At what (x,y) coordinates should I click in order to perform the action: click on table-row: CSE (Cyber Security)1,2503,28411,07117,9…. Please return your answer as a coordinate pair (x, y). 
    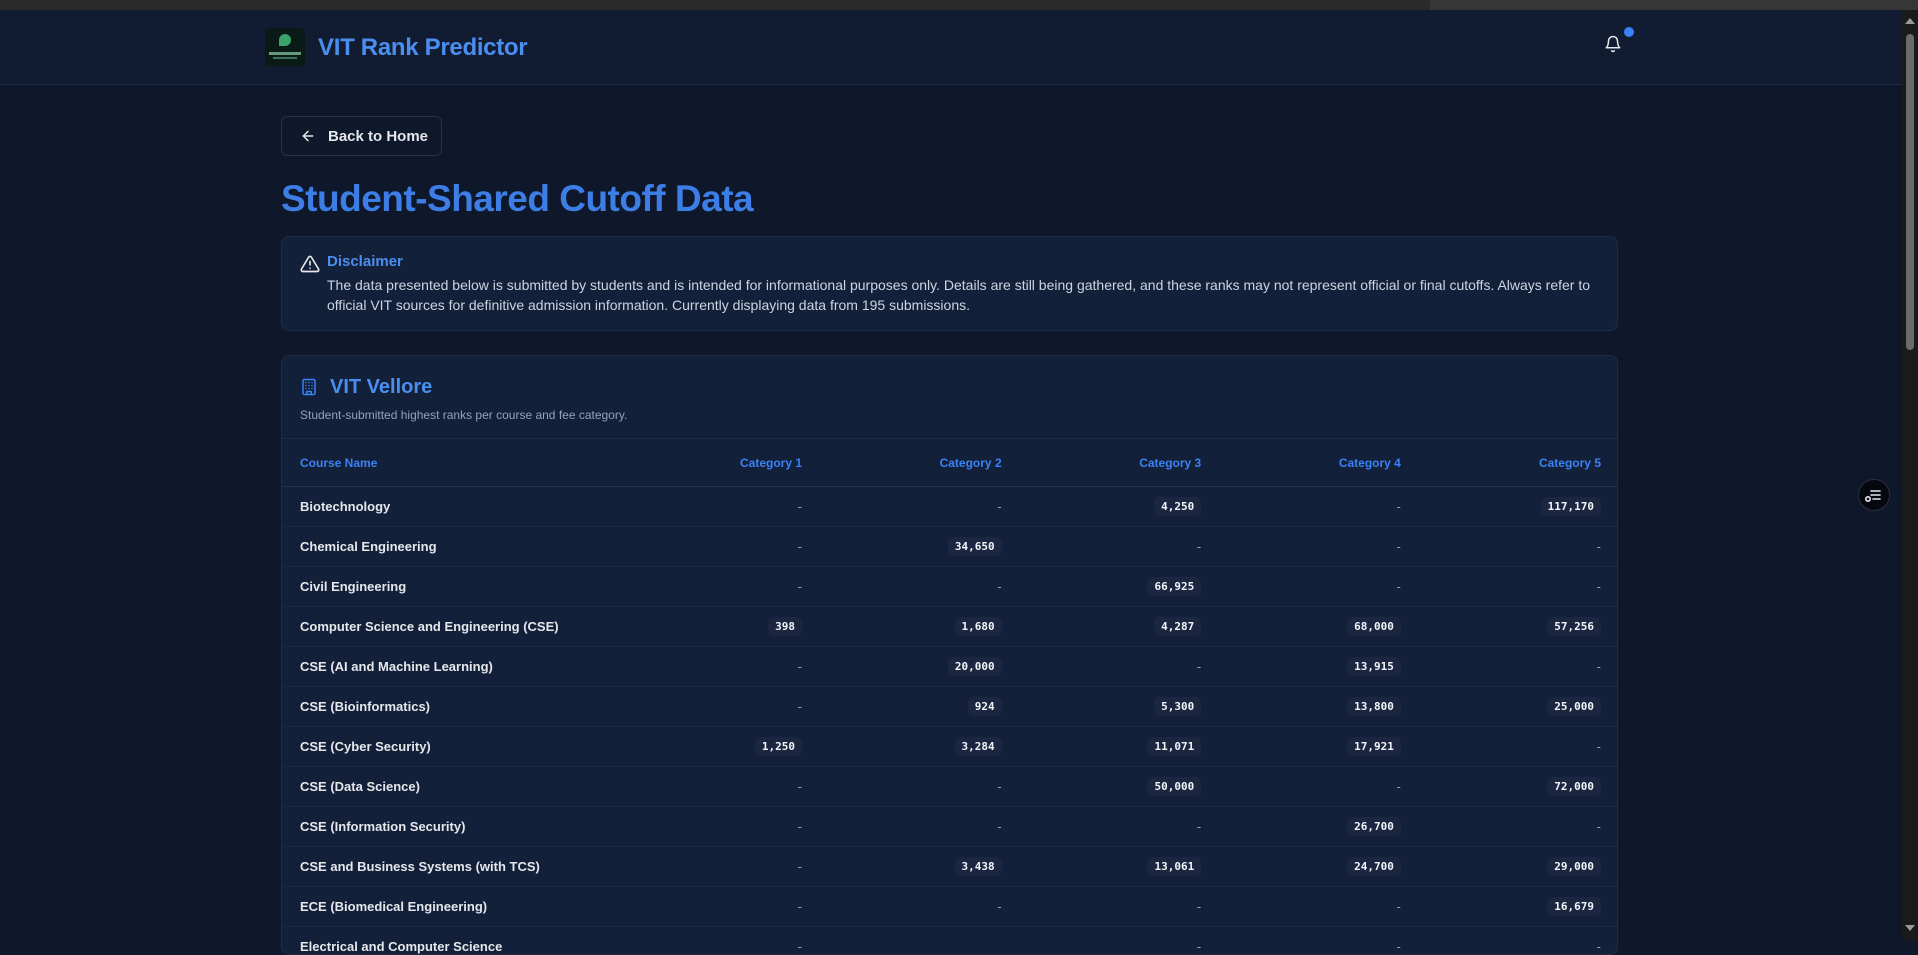
    Looking at the image, I should click on (950, 747).